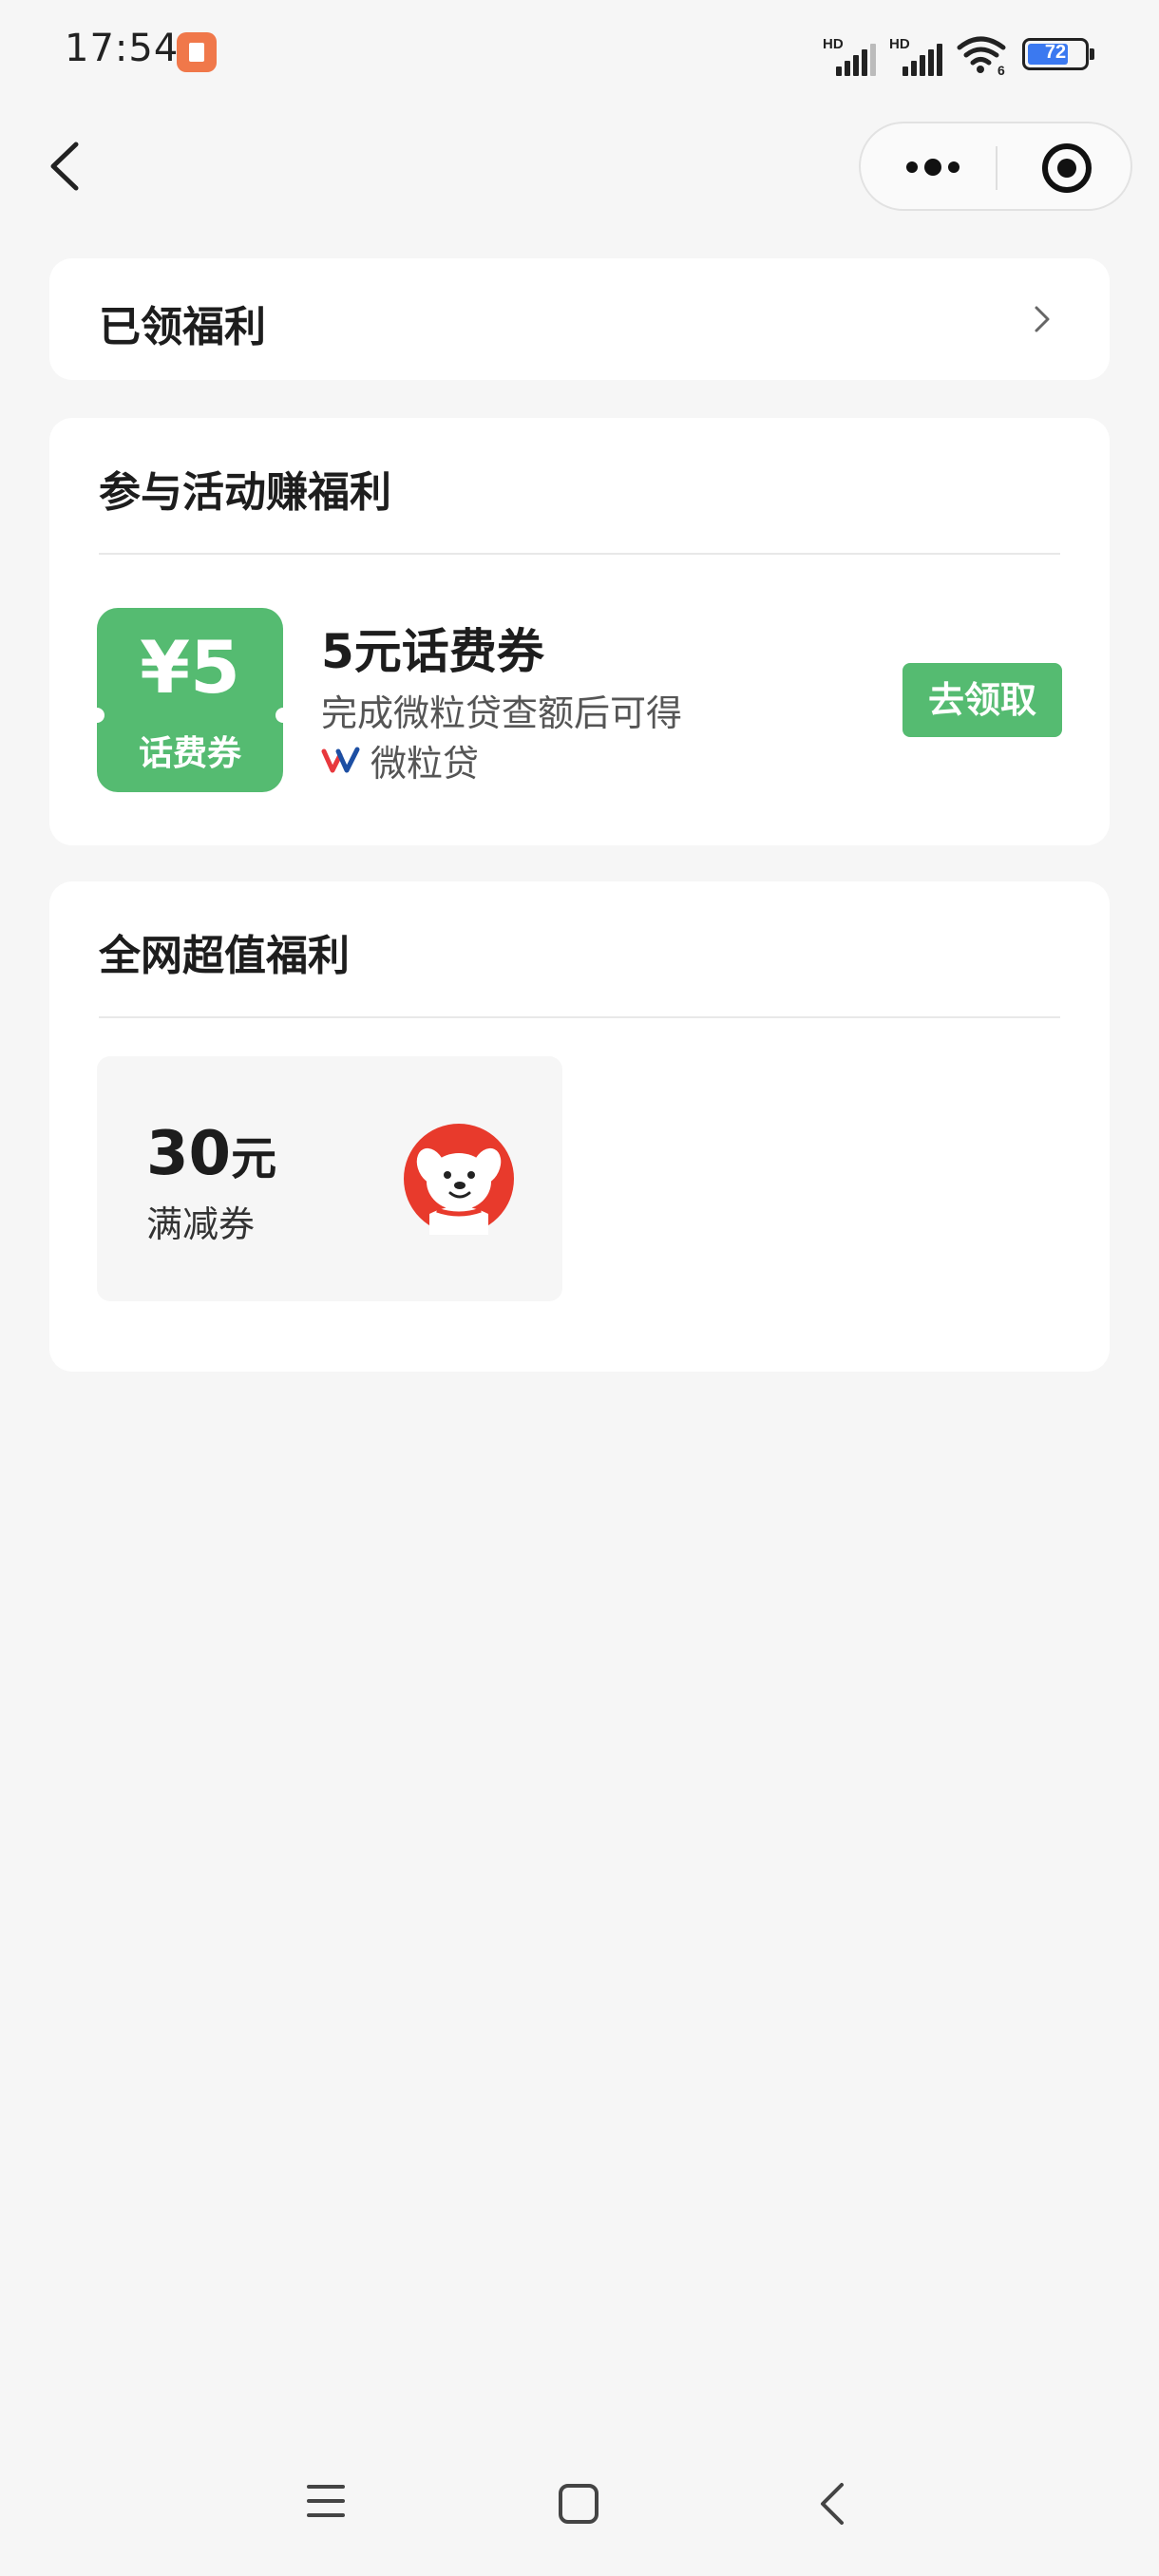 This screenshot has height=2576, width=1159. I want to click on system-back-button, so click(832, 2504).